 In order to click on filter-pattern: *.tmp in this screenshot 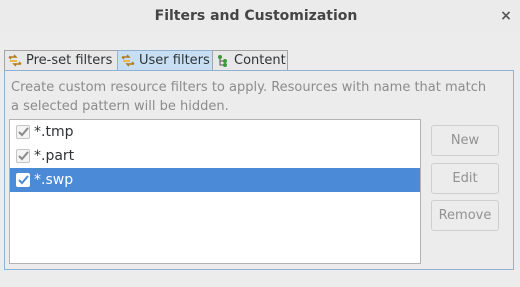, I will do `click(54, 132)`.